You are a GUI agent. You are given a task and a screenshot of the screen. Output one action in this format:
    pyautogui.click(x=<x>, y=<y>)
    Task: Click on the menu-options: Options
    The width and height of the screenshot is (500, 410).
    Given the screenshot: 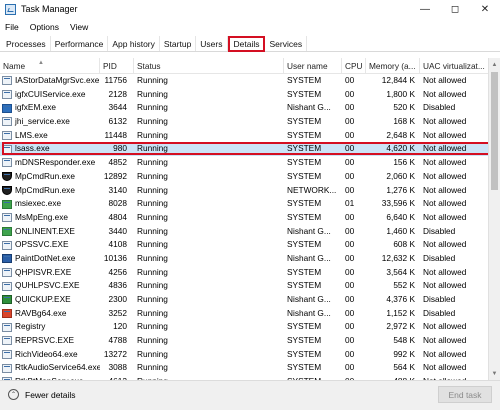 What is the action you would take?
    pyautogui.click(x=44, y=27)
    